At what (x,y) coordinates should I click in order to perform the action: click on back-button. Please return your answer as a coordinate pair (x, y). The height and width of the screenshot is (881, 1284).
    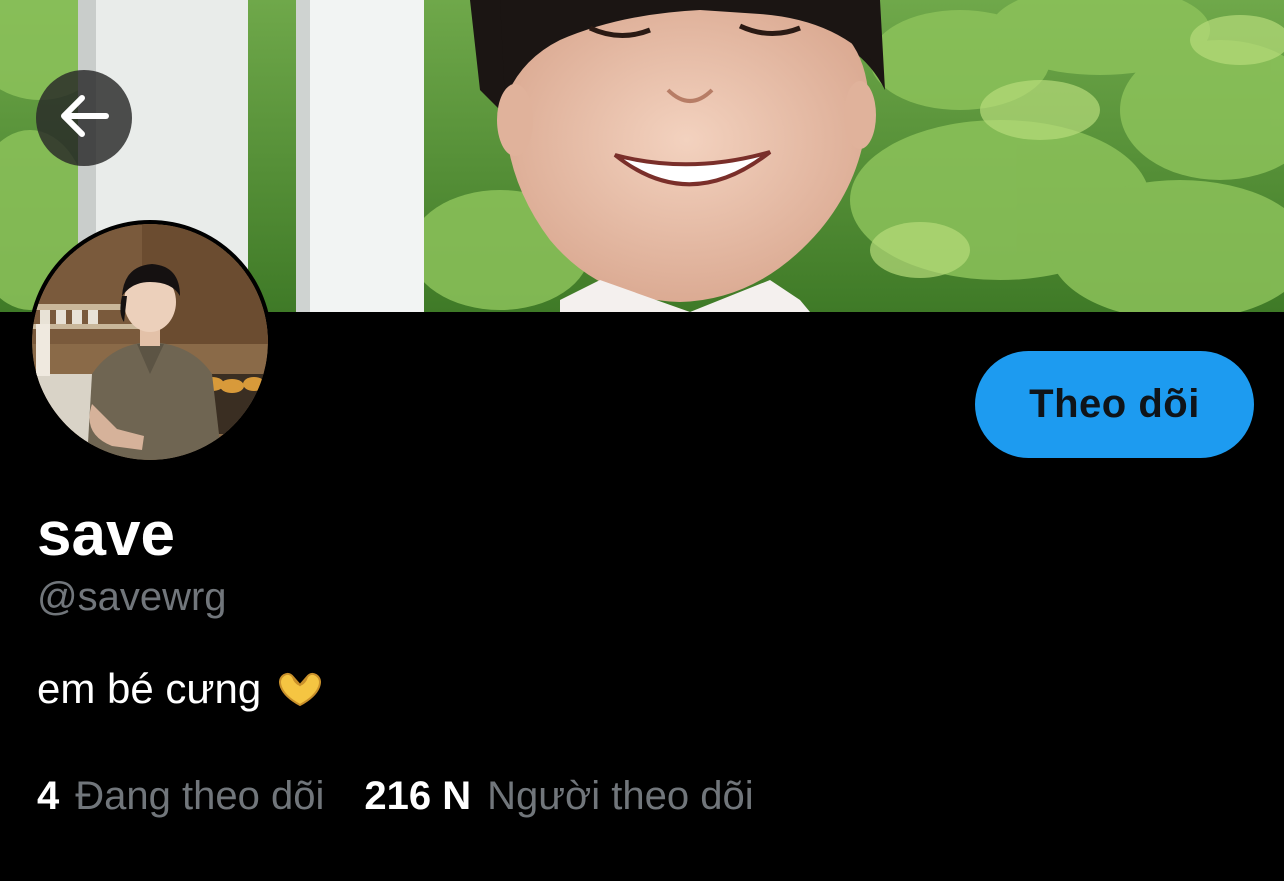
    Looking at the image, I should click on (84, 118).